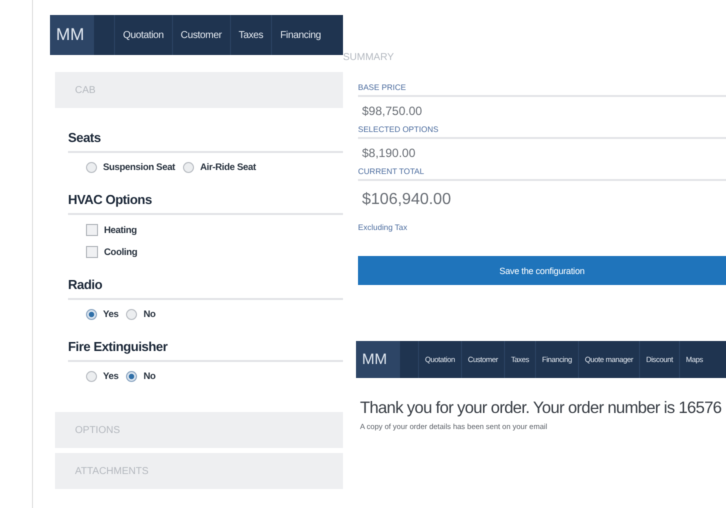  I want to click on nav-item: Financing, so click(300, 35).